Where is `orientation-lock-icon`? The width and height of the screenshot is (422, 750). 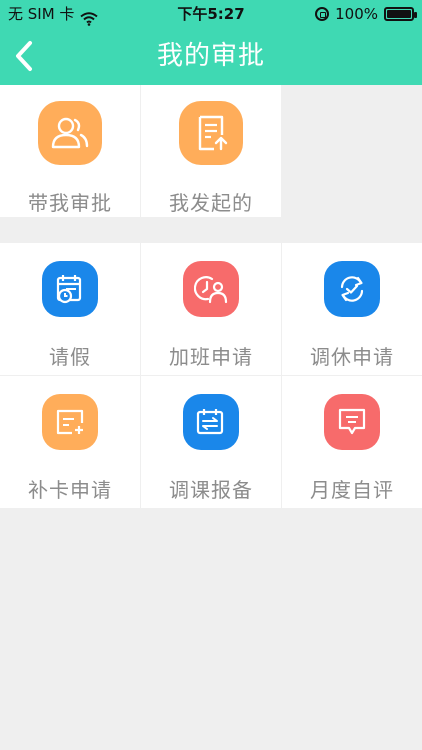 orientation-lock-icon is located at coordinates (322, 14).